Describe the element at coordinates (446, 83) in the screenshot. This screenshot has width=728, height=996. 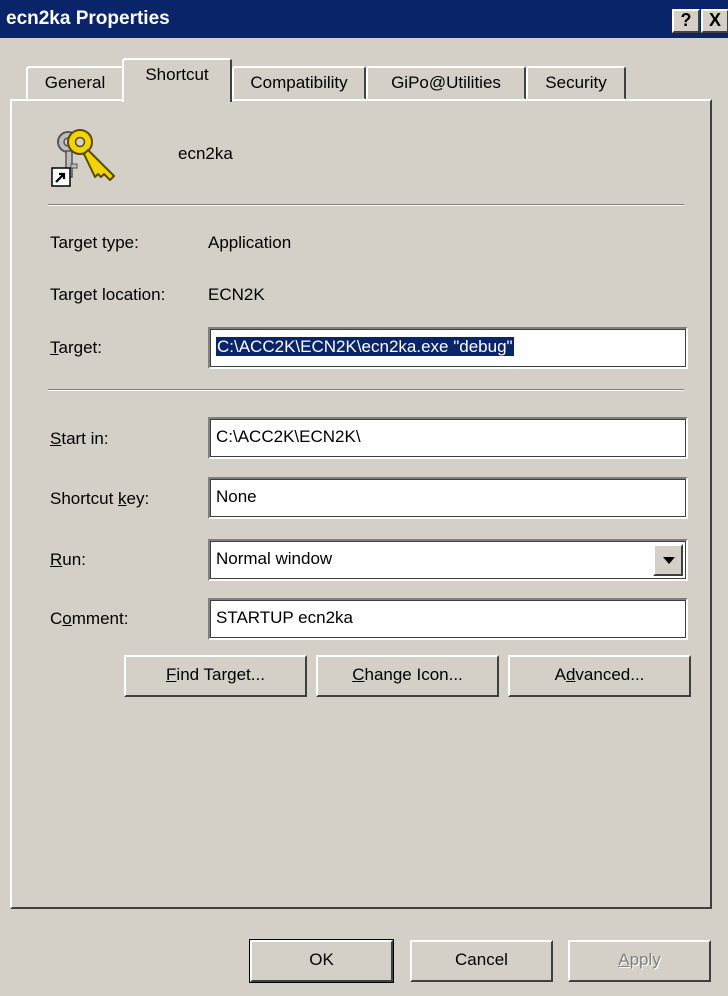
I see `tab-gipo-utilities: GiPo@Utilities` at that location.